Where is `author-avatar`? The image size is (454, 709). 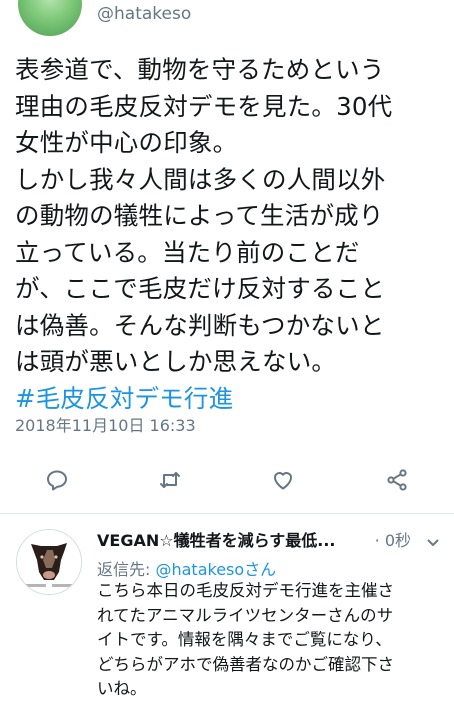 author-avatar is located at coordinates (50, 18).